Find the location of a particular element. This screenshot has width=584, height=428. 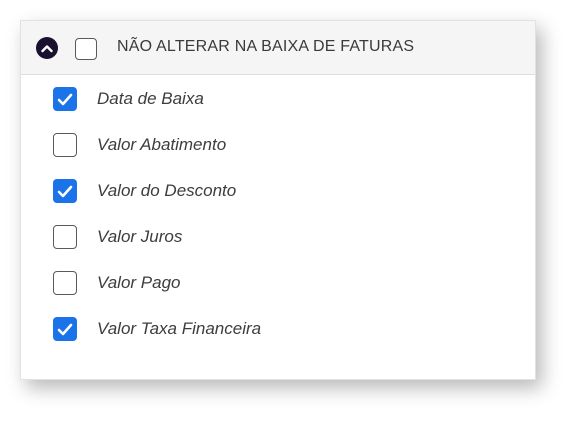

list-item: Data de Baixa is located at coordinates (278, 98).